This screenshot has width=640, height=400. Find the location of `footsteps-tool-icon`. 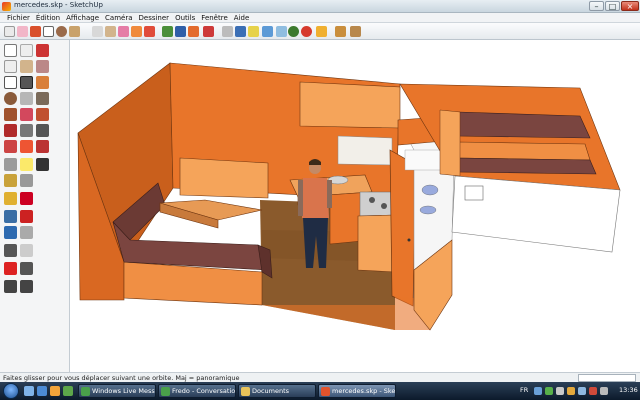

footsteps-tool-icon is located at coordinates (42, 164).